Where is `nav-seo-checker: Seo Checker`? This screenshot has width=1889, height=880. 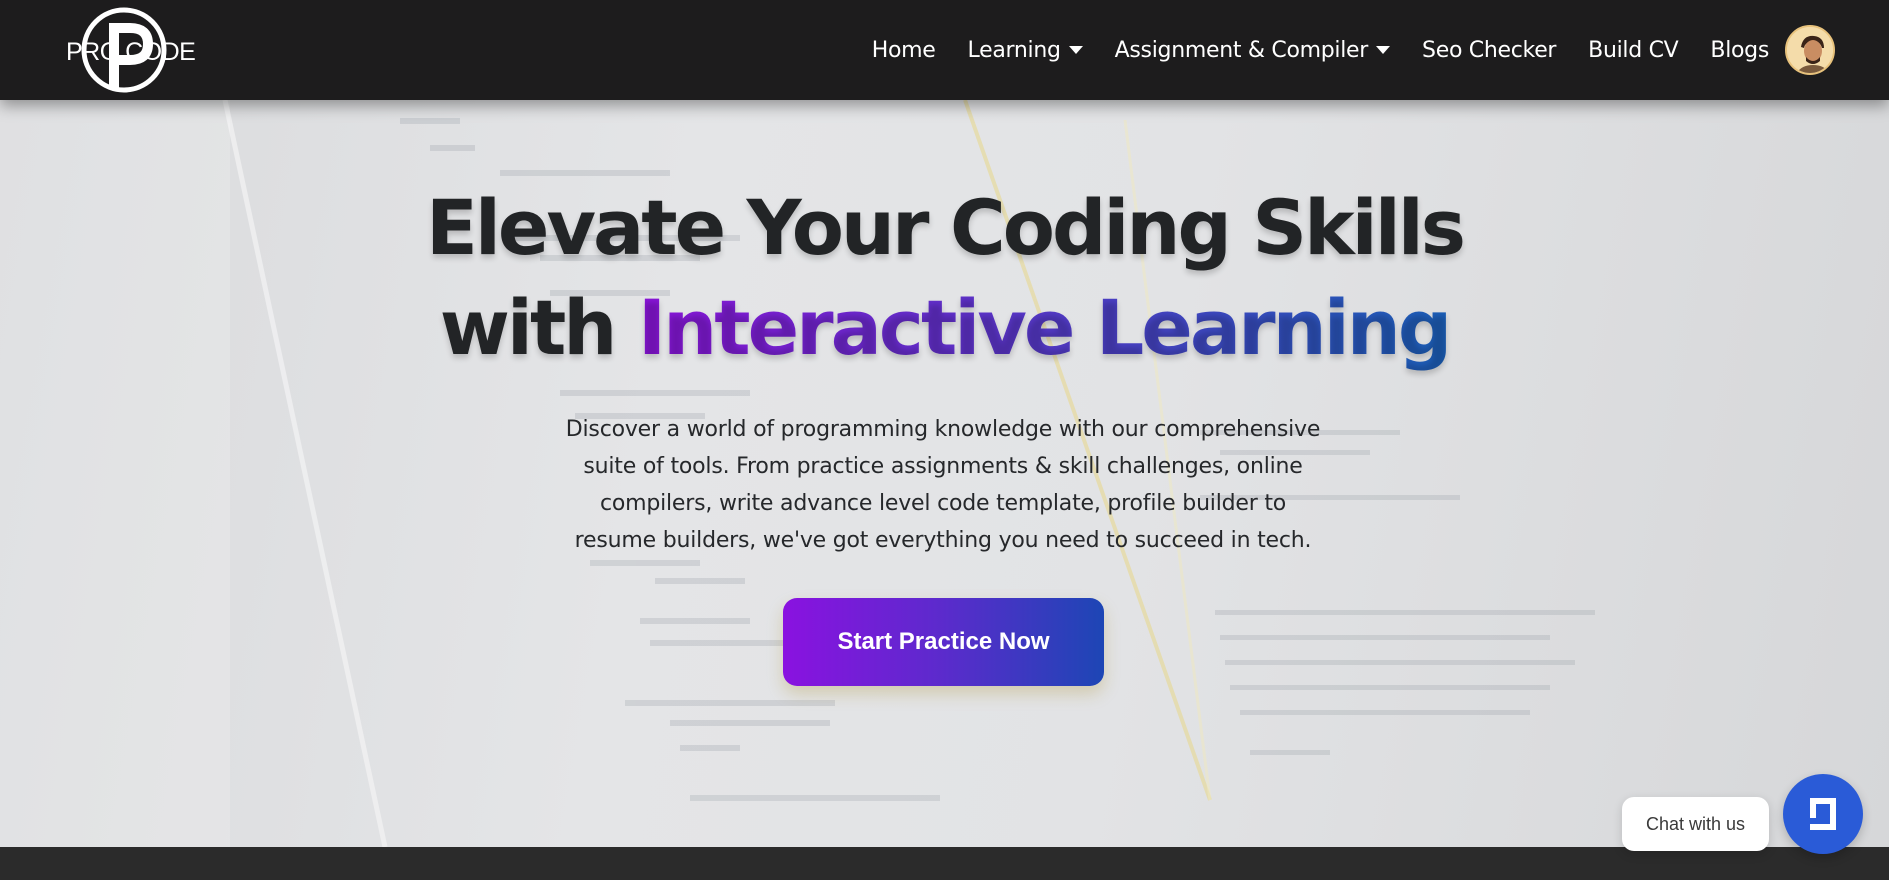 nav-seo-checker: Seo Checker is located at coordinates (1489, 50).